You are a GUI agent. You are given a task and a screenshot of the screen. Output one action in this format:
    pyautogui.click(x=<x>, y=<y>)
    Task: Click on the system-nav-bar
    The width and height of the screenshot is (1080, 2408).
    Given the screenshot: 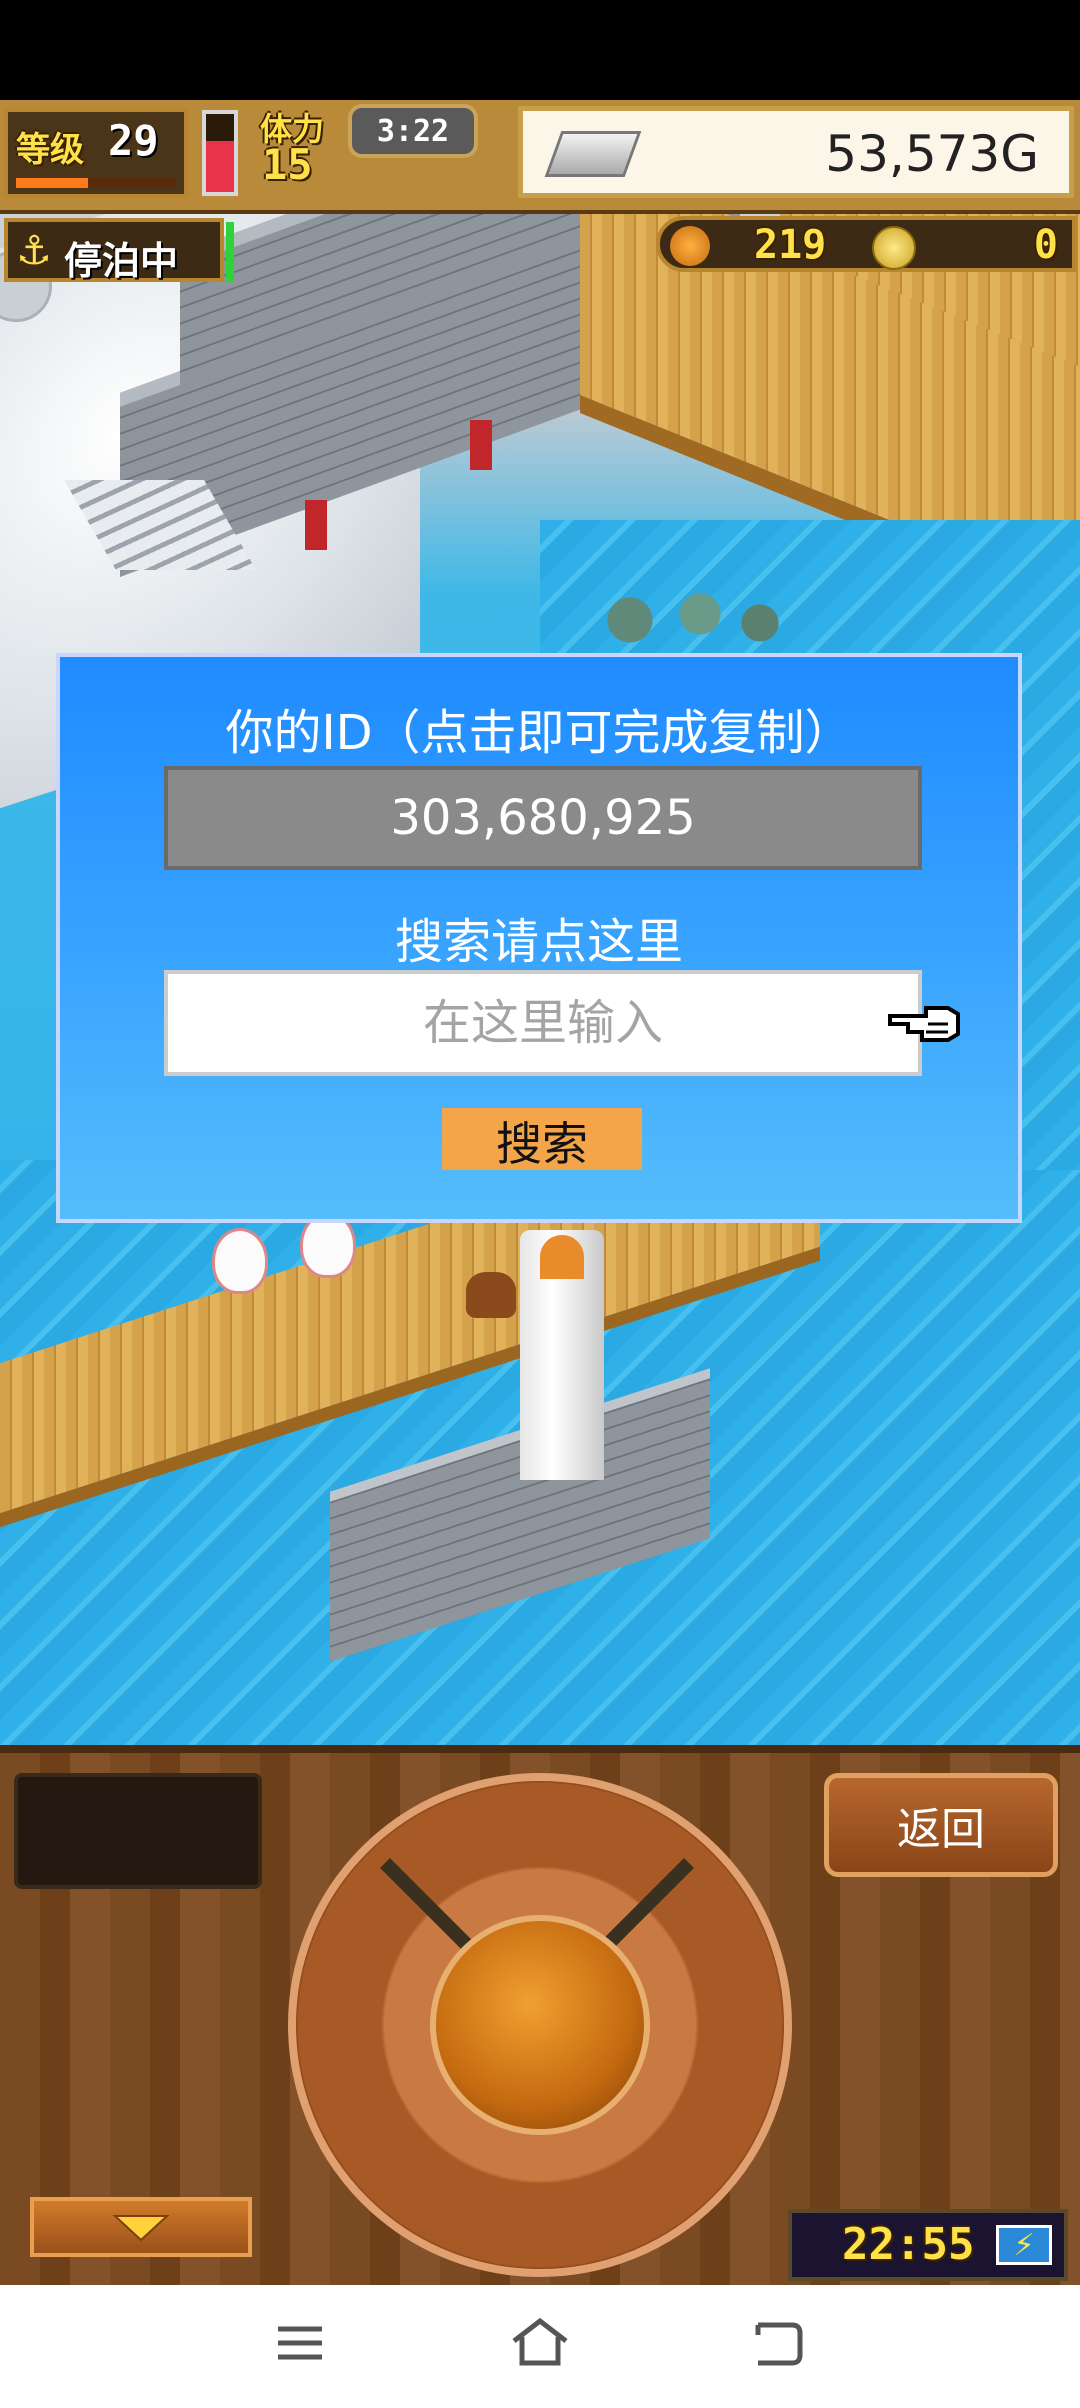 What is the action you would take?
    pyautogui.click(x=540, y=2346)
    